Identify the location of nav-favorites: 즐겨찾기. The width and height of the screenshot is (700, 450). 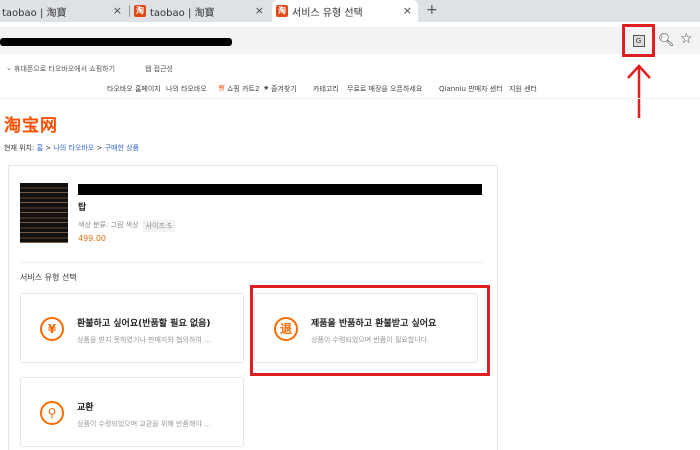
(284, 89).